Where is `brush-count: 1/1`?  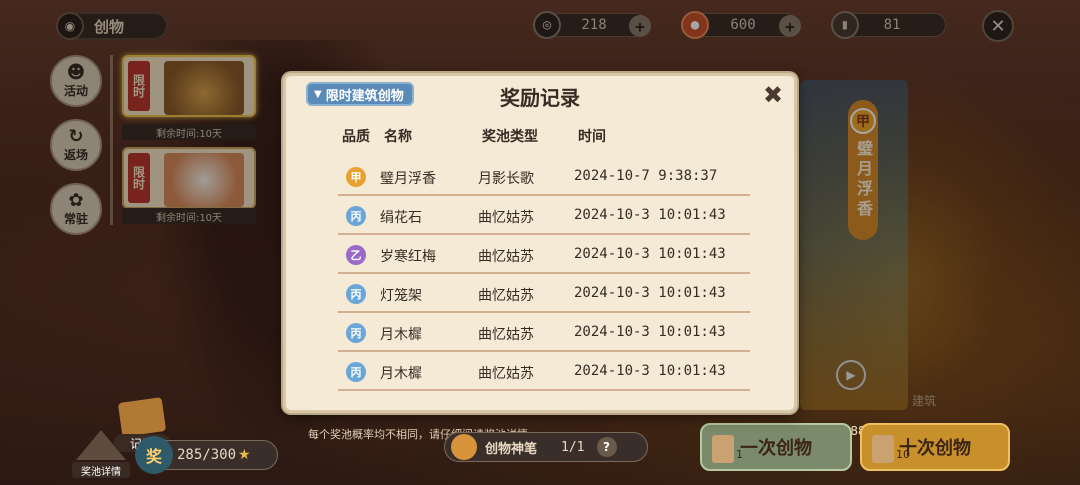 brush-count: 1/1 is located at coordinates (573, 447).